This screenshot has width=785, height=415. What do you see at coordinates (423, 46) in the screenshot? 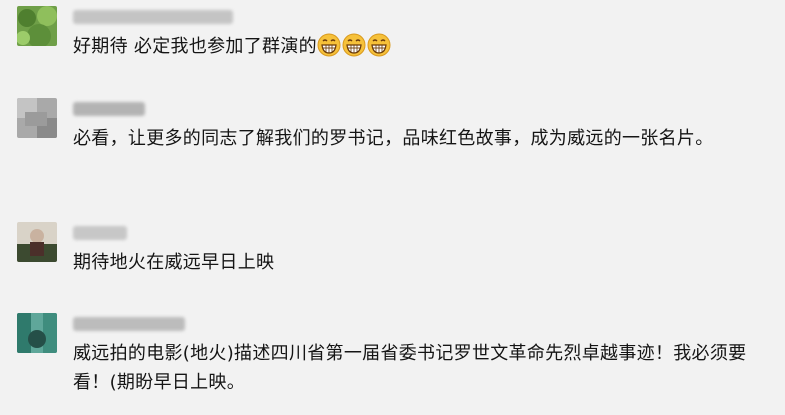
I see `comment-text: 好期待 必定我也参加了群演的` at bounding box center [423, 46].